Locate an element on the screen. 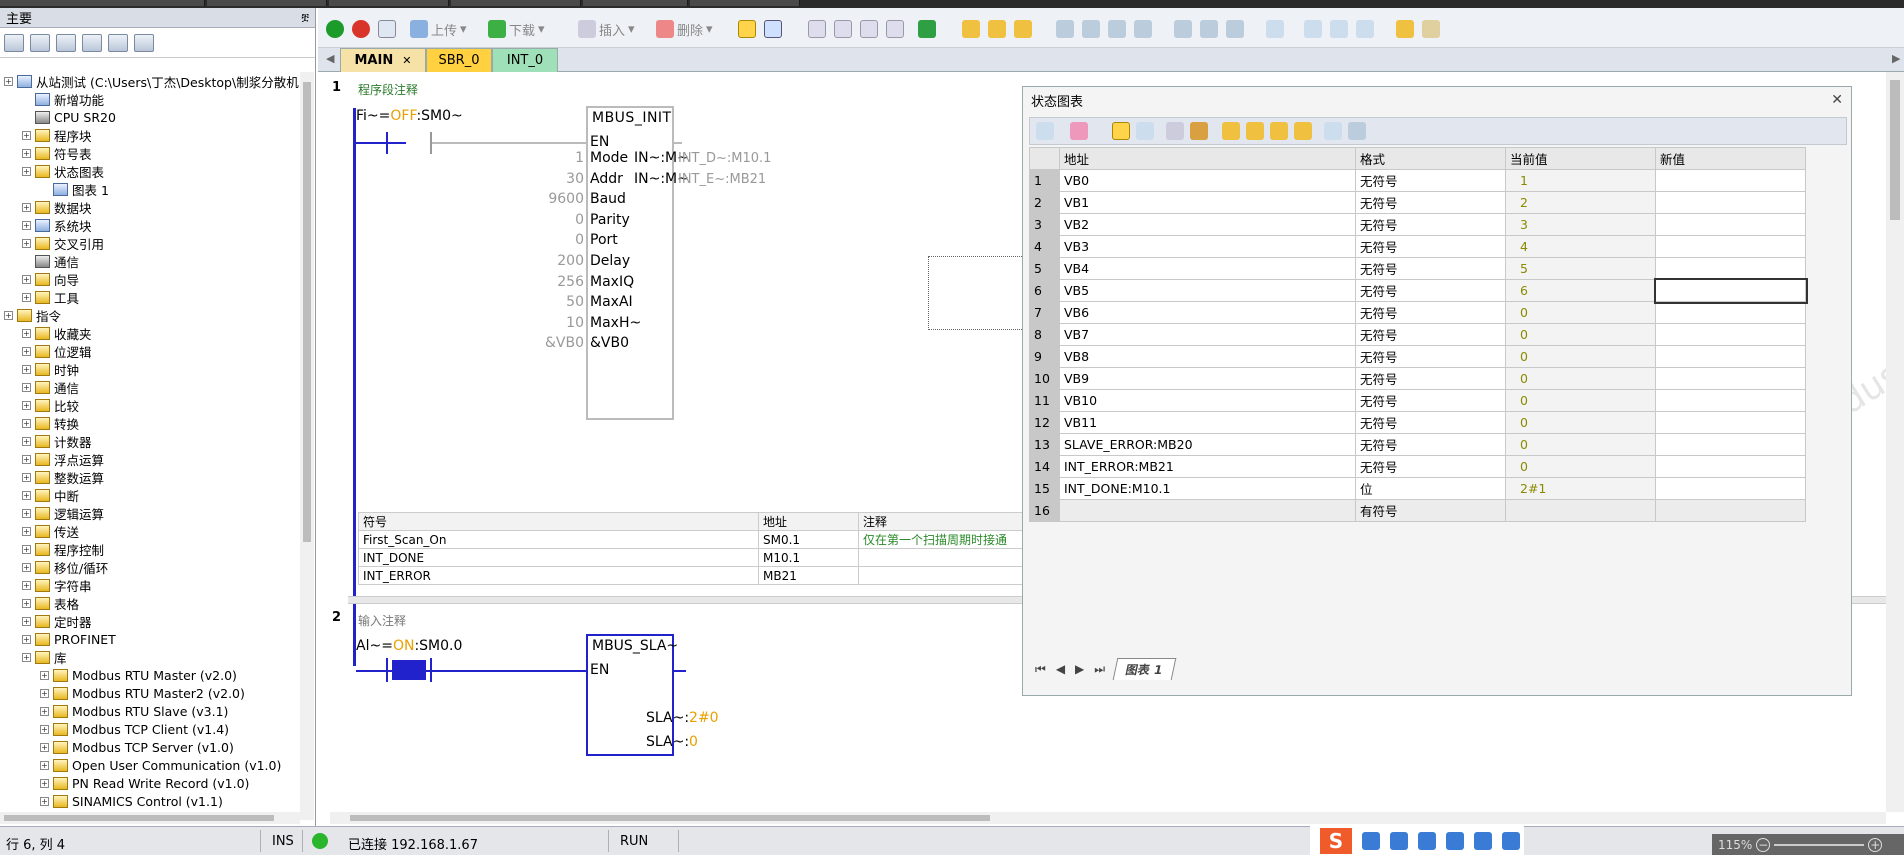 The height and width of the screenshot is (855, 1904). tree-item: 图表 1 is located at coordinates (74, 189).